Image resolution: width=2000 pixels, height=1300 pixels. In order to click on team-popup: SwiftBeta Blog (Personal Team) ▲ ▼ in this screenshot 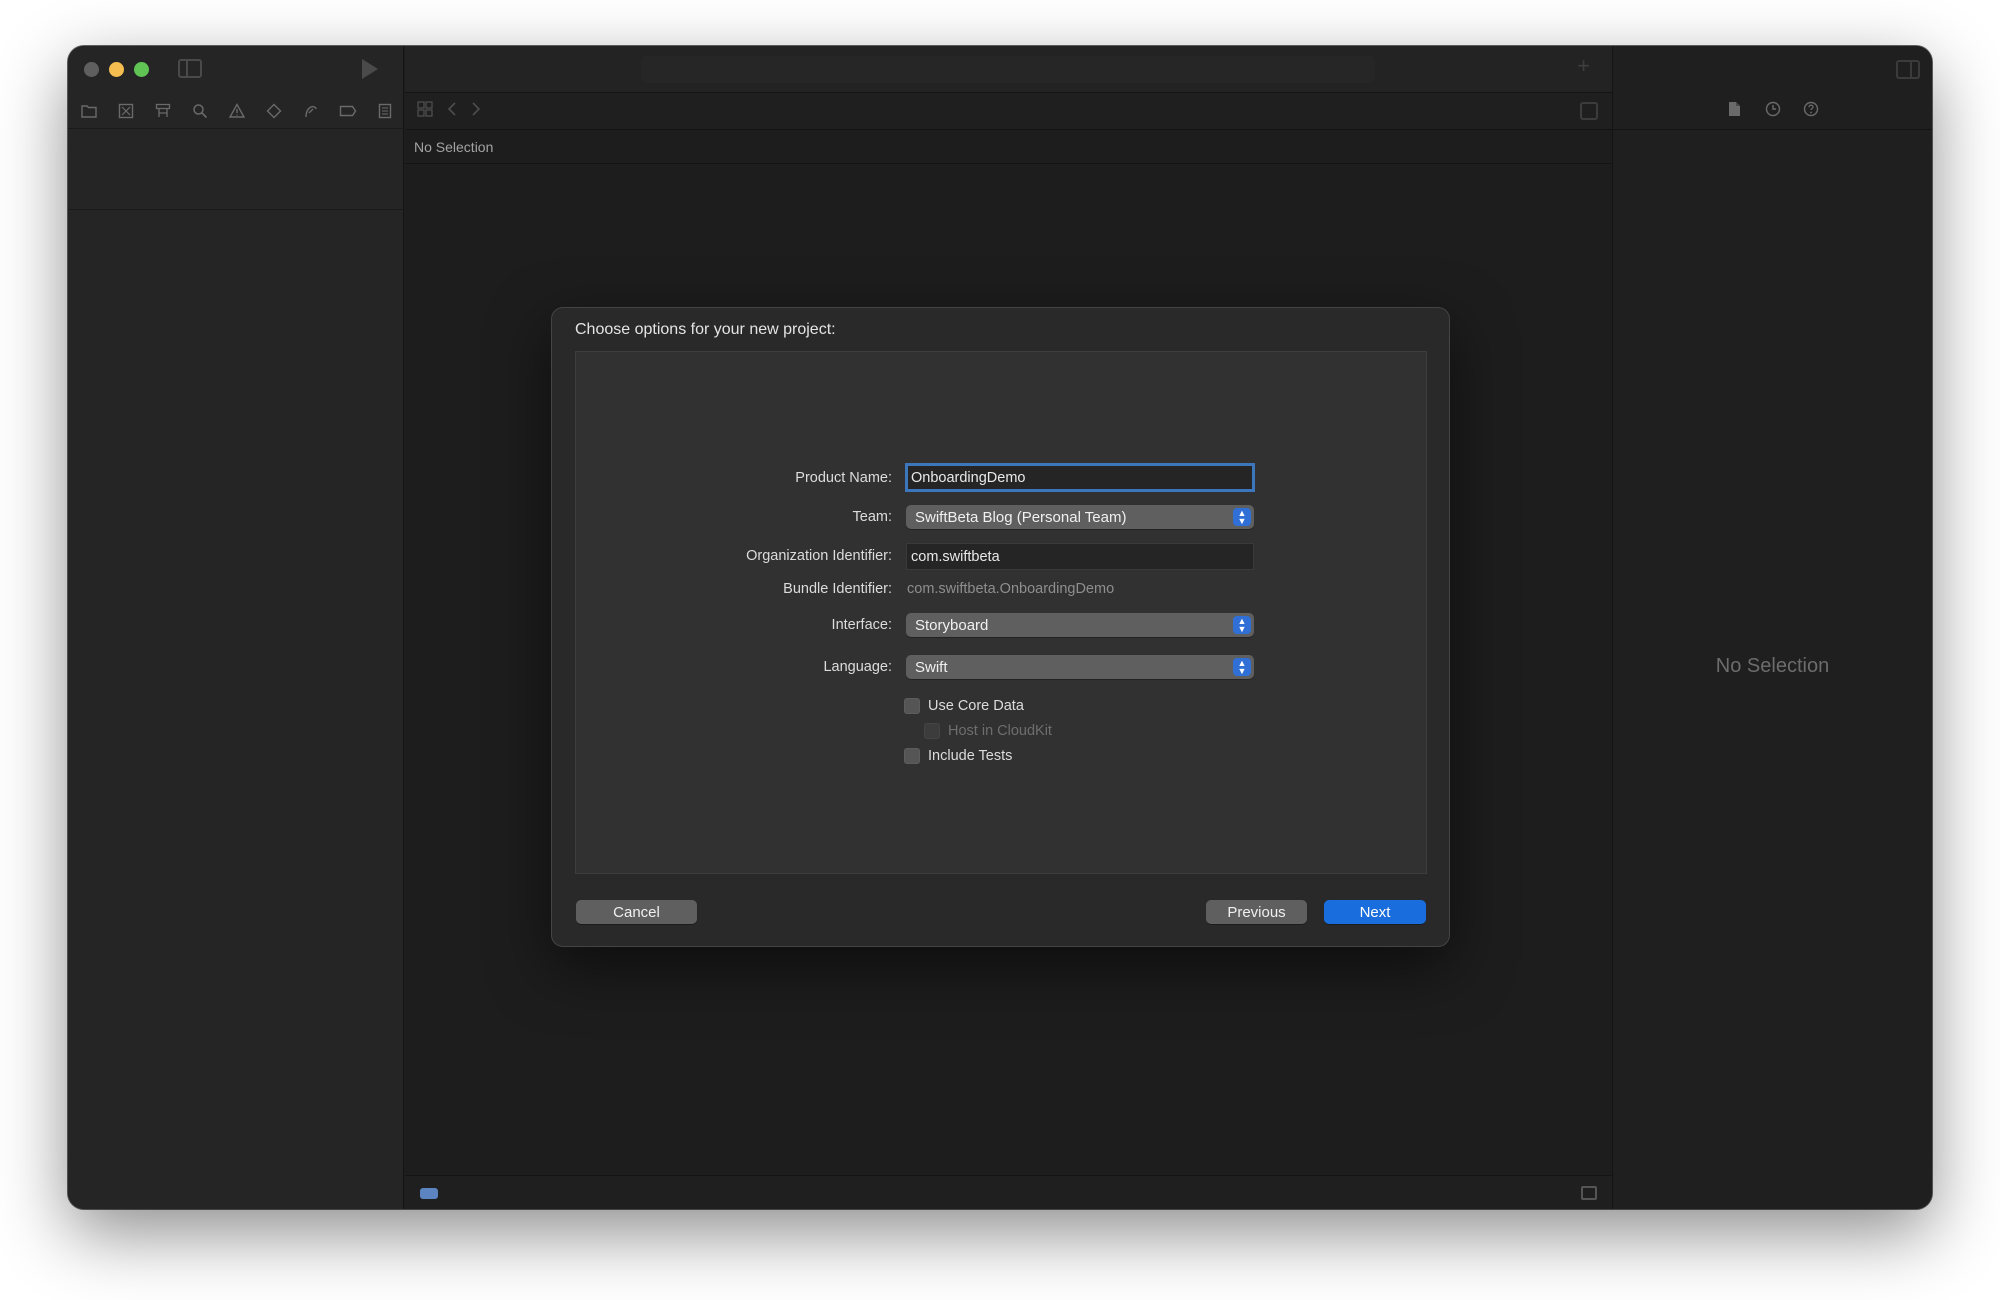, I will do `click(1080, 517)`.